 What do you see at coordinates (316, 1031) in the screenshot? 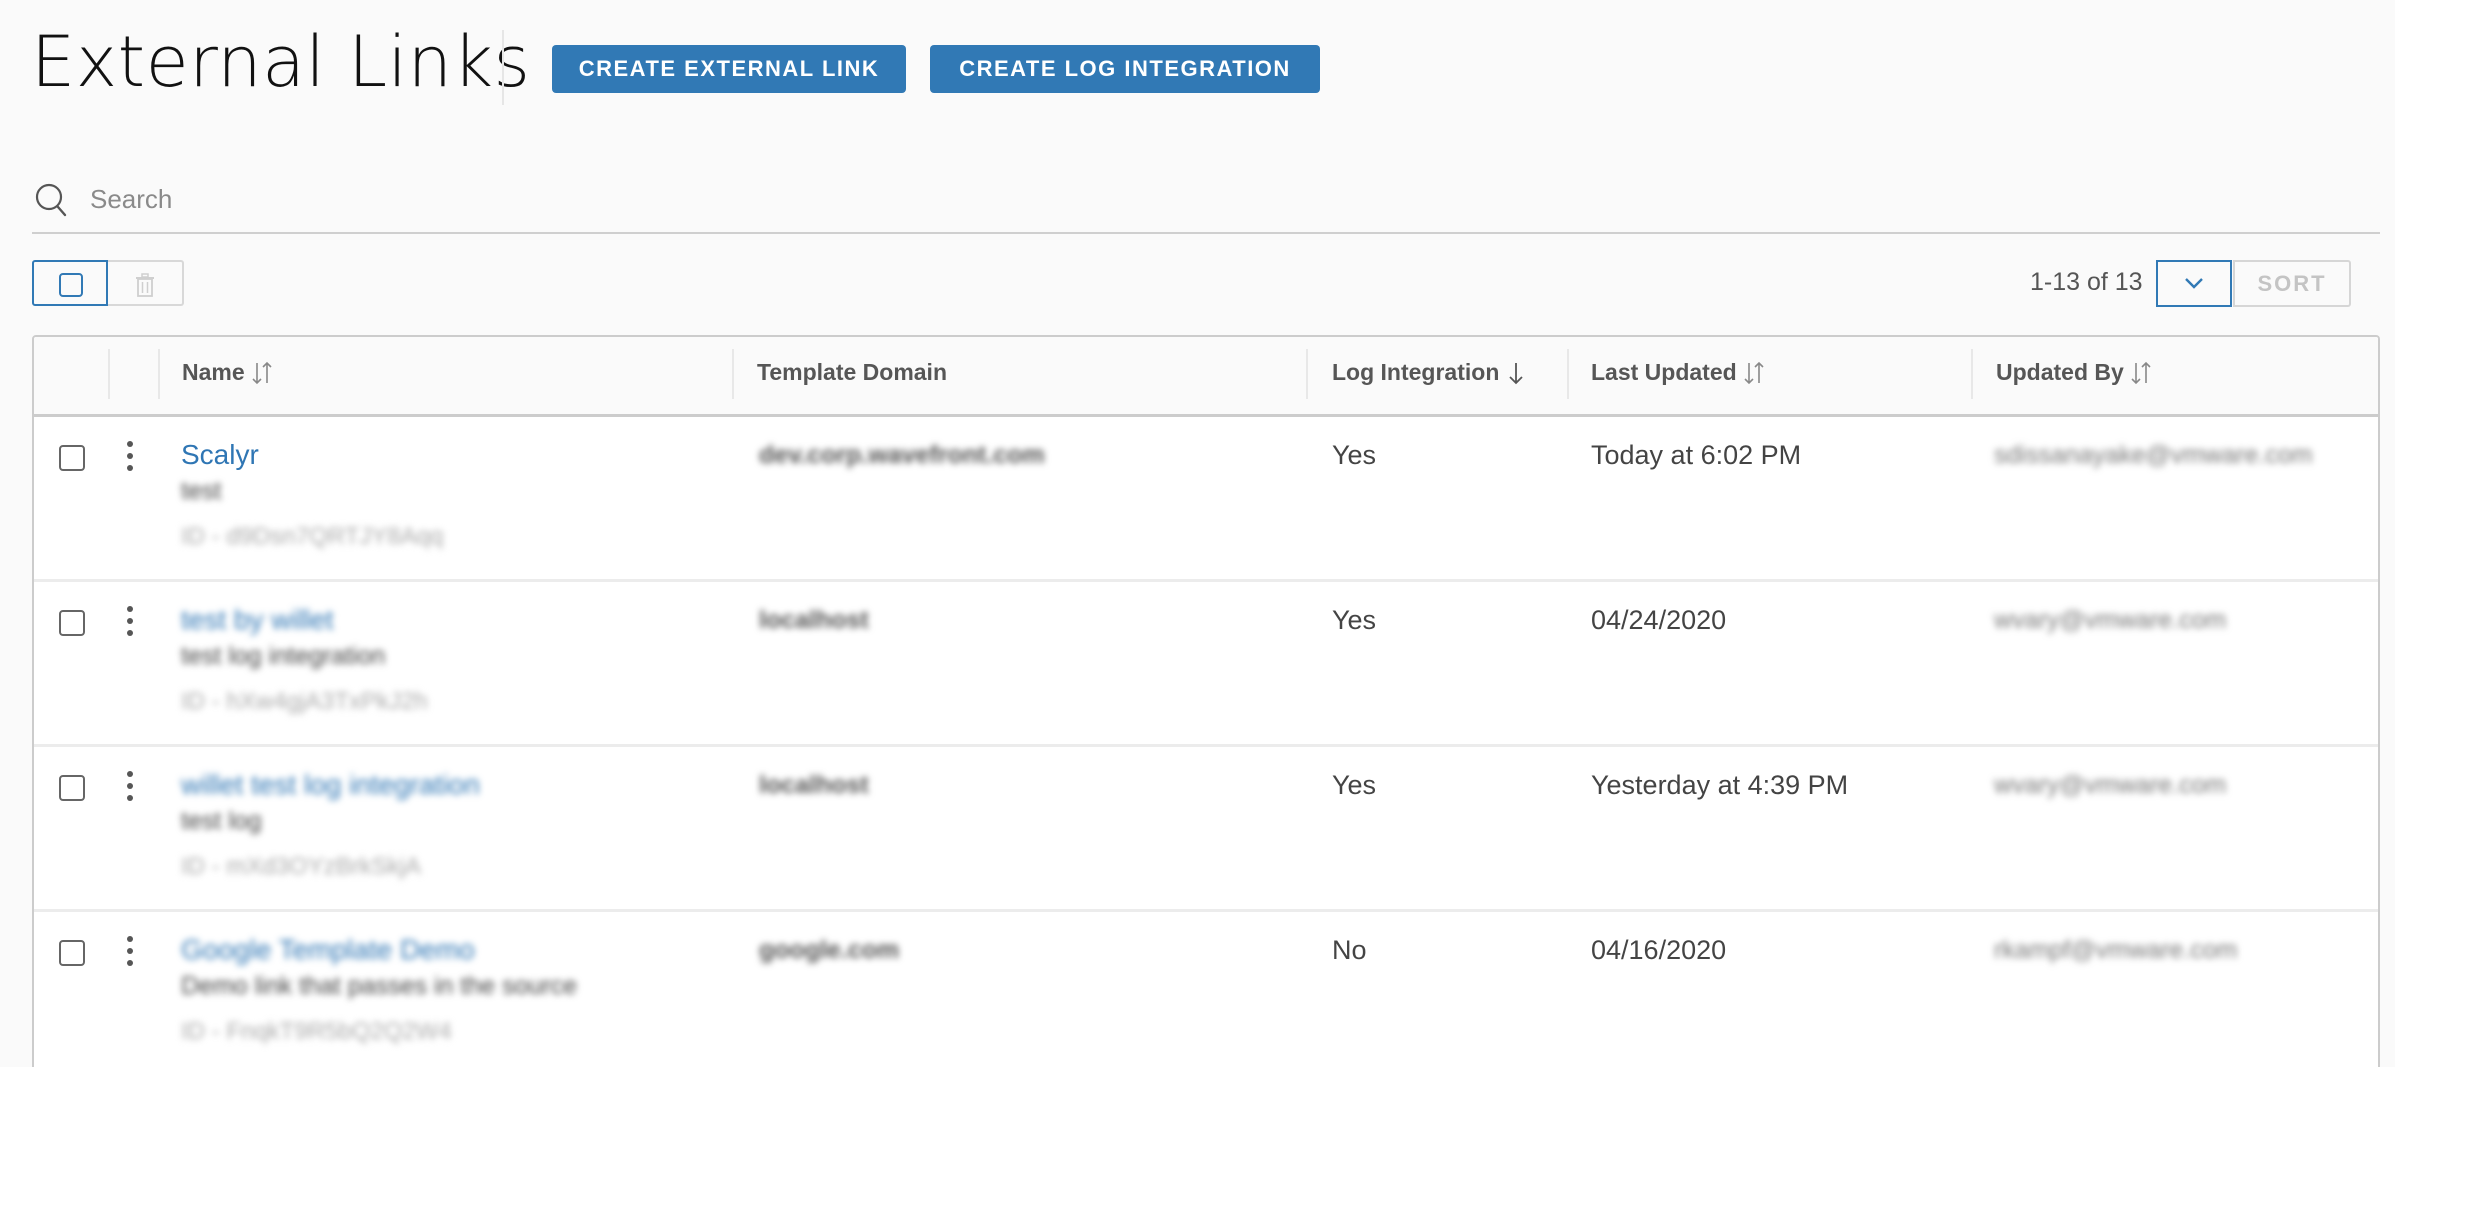
I see `row-id: ID - FnqkT9R5bQ2Q2W4` at bounding box center [316, 1031].